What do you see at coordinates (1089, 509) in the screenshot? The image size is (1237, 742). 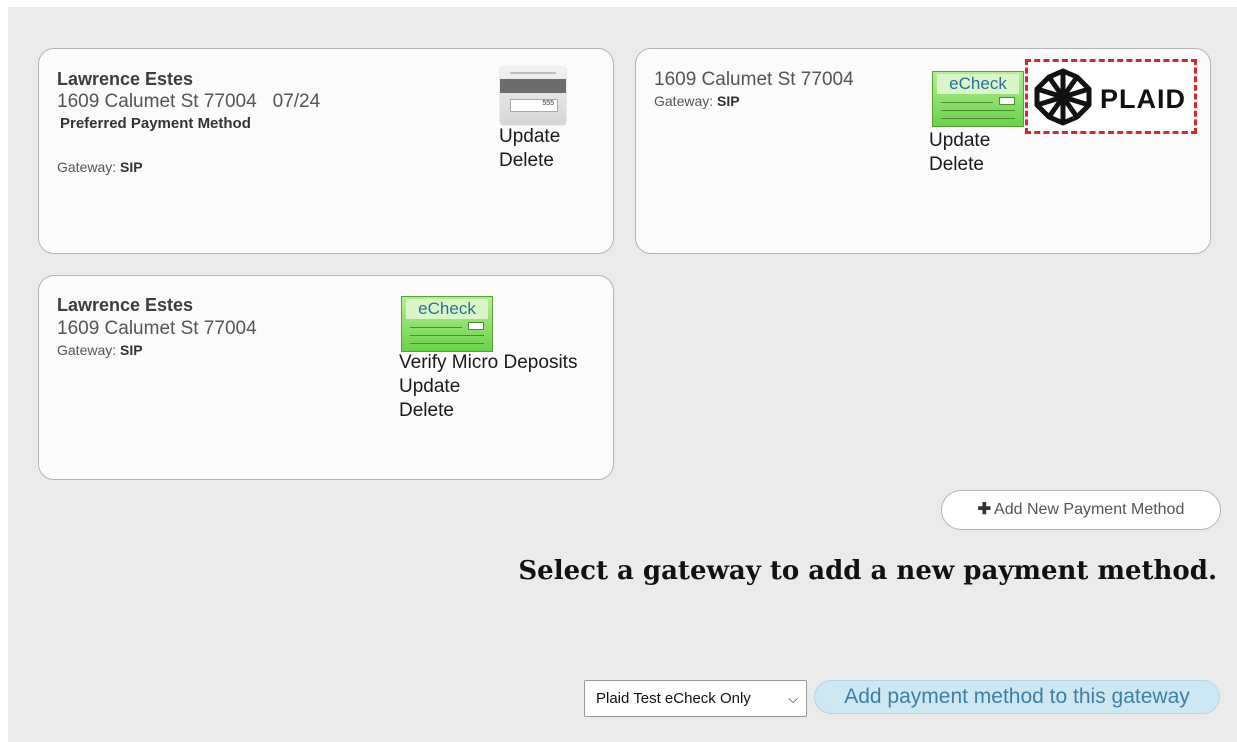 I see `add-button-label: Add New Payment Method` at bounding box center [1089, 509].